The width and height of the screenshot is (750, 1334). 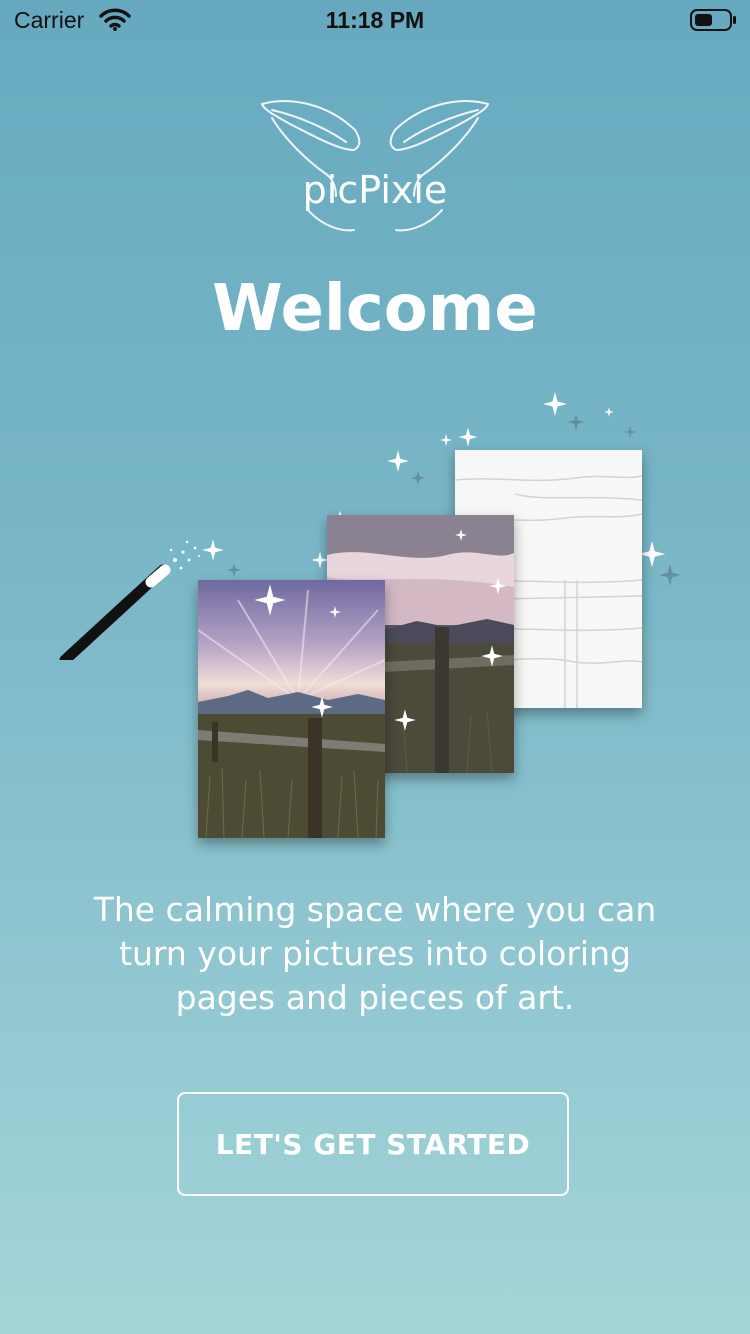 I want to click on app-logo: picPixie, so click(x=375, y=165).